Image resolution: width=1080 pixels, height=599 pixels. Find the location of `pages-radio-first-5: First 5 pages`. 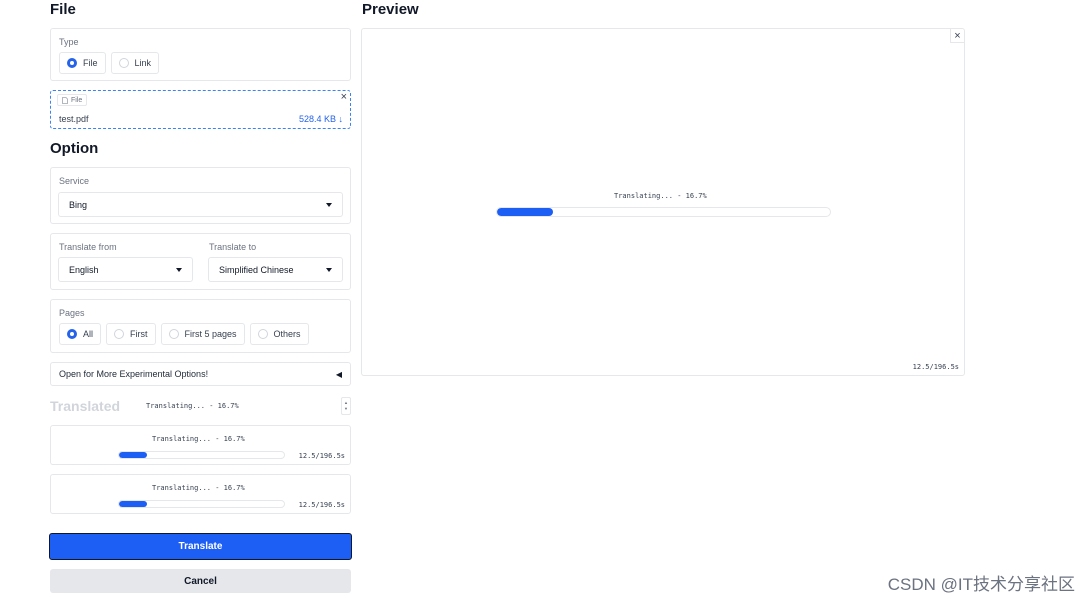

pages-radio-first-5: First 5 pages is located at coordinates (202, 334).